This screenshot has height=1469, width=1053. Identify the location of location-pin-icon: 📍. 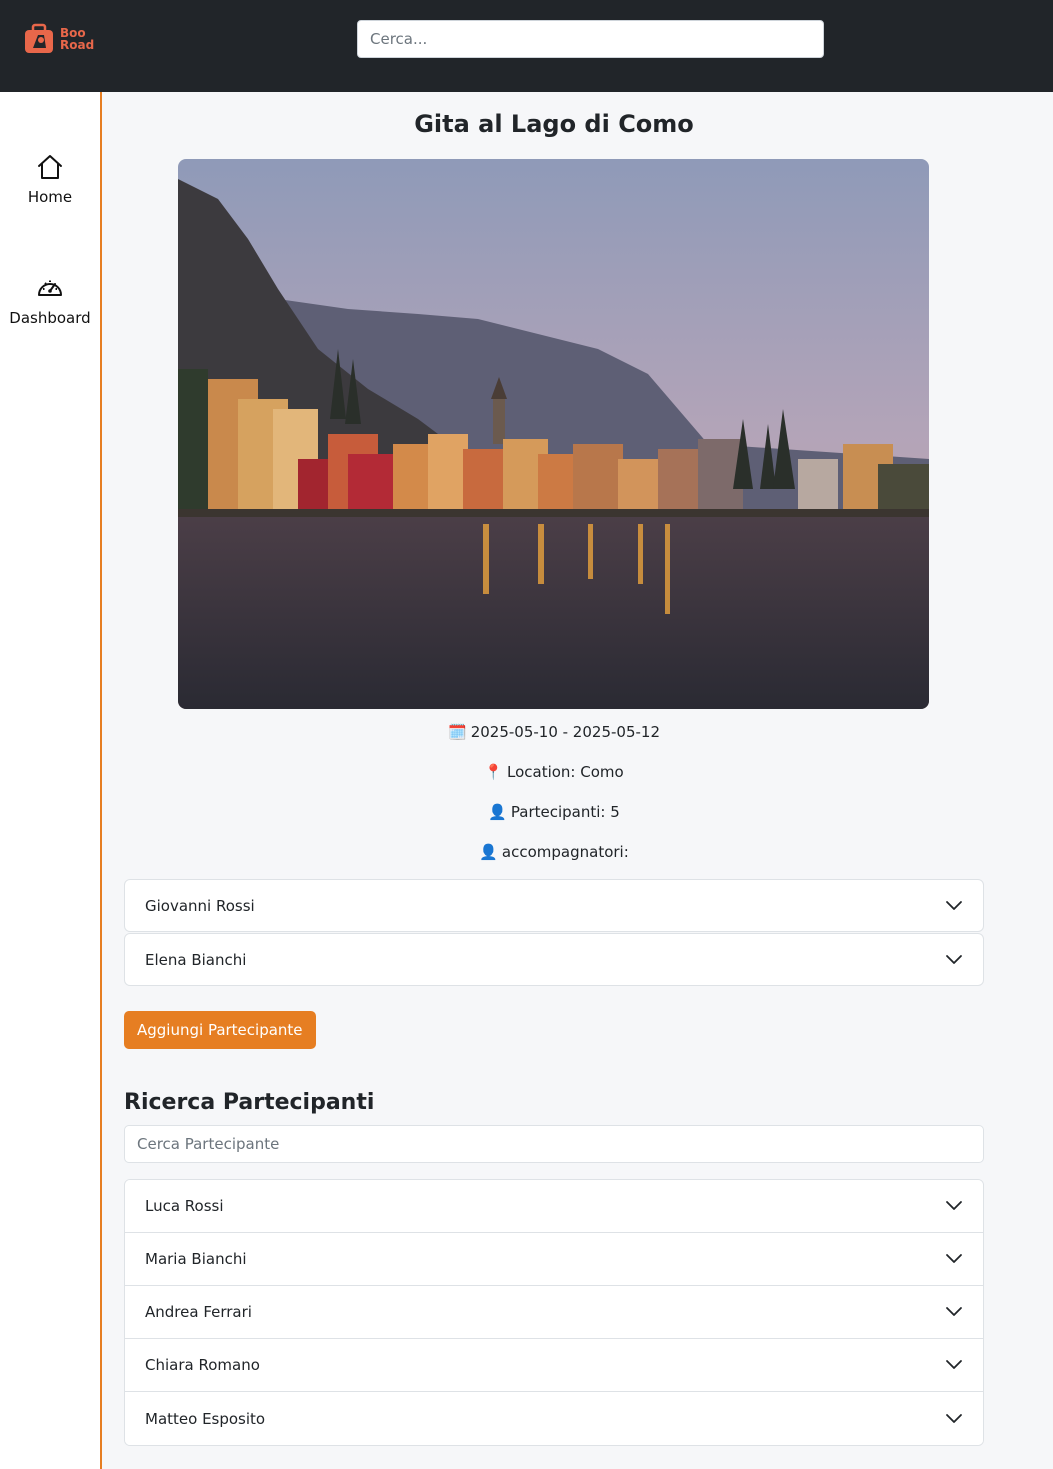
(493, 772).